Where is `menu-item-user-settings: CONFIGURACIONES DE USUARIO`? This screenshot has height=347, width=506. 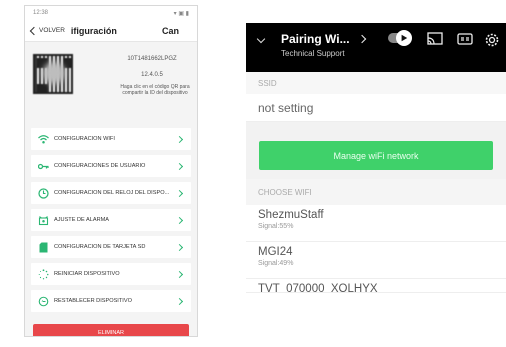 menu-item-user-settings: CONFIGURACIONES DE USUARIO is located at coordinates (111, 166).